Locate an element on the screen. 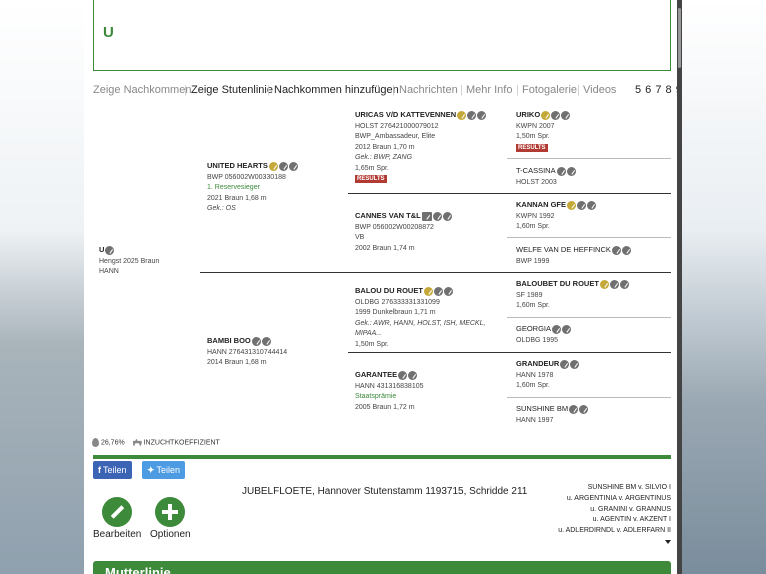 The height and width of the screenshot is (574, 766). horse-info: BWP 056002W00208872 is located at coordinates (394, 227).